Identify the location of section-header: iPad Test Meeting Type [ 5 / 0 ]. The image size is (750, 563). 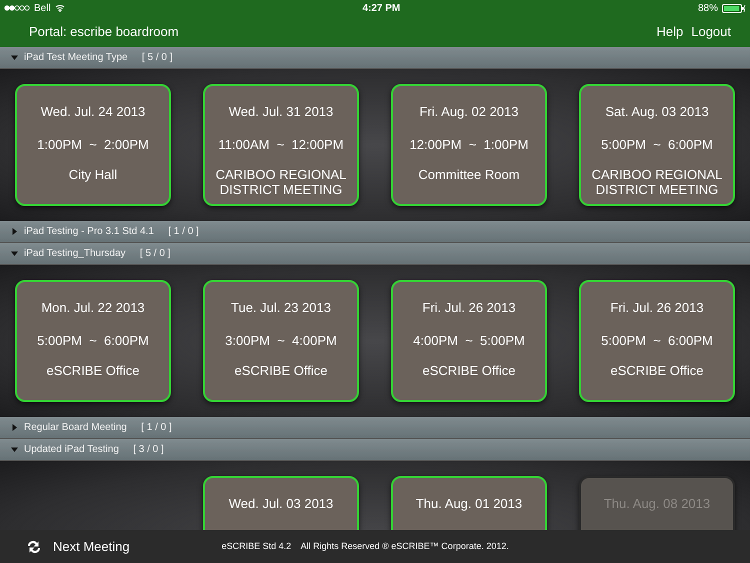
(375, 58).